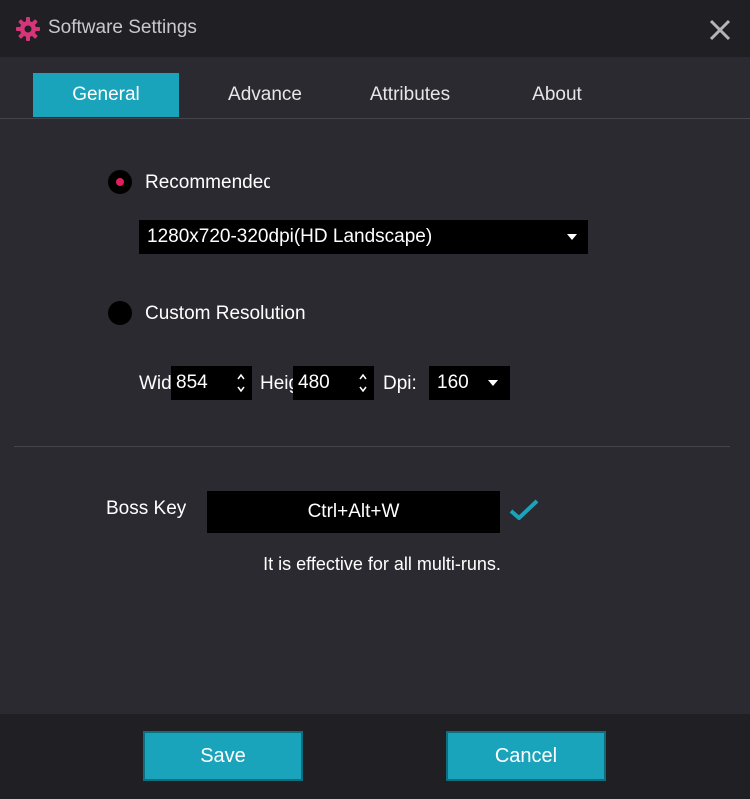 The height and width of the screenshot is (799, 750). I want to click on cancel-button: Cancel, so click(526, 756).